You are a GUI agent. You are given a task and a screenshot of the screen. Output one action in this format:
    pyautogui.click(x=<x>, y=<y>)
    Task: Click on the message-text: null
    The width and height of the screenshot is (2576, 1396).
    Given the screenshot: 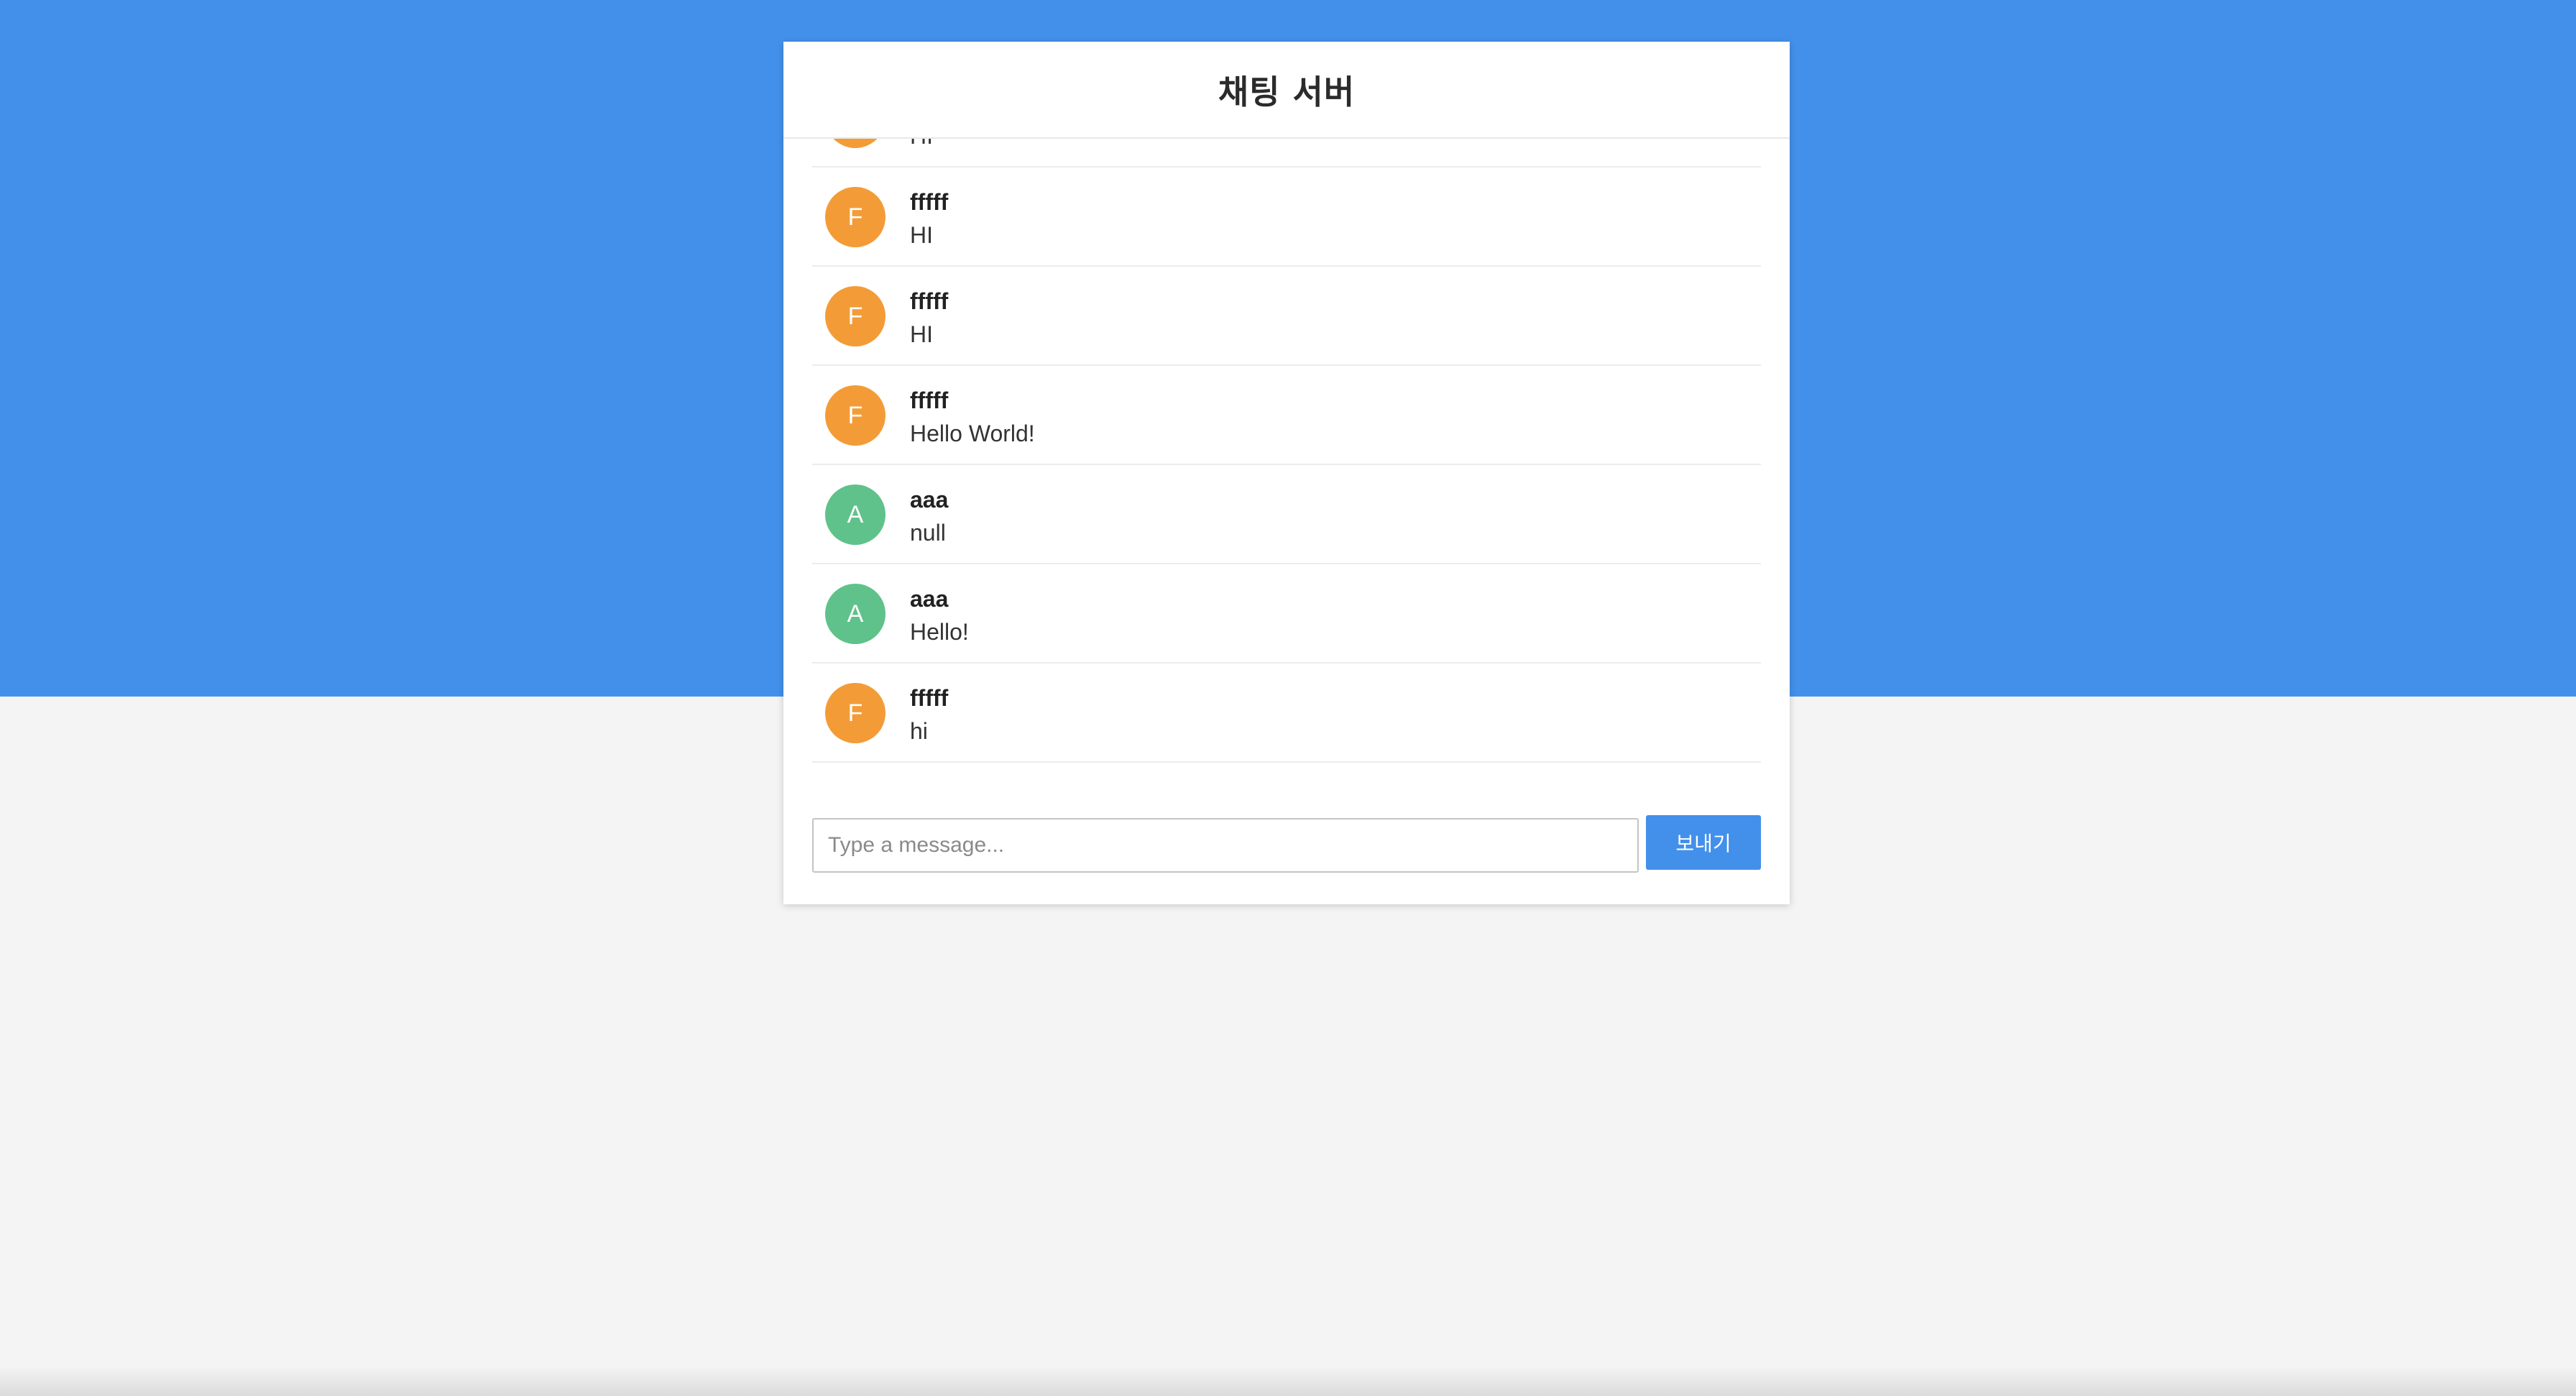 What is the action you would take?
    pyautogui.click(x=928, y=533)
    